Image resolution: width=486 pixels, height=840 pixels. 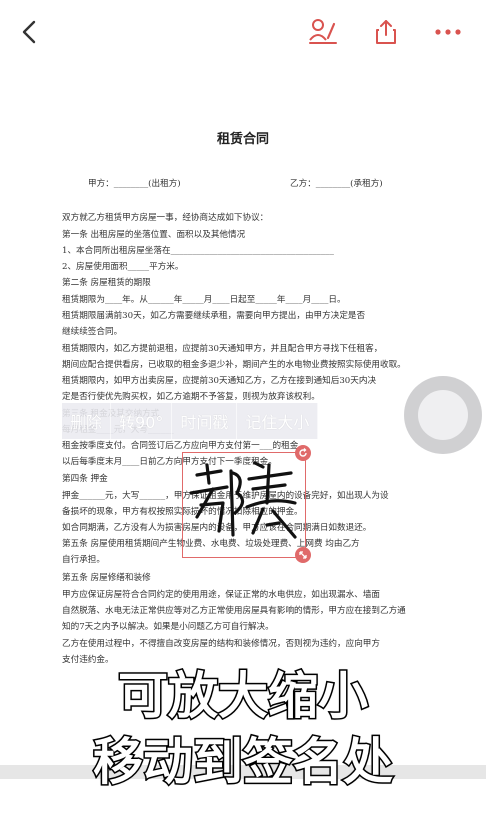 I want to click on caption-line-1: 可放大缩小, so click(x=243, y=696).